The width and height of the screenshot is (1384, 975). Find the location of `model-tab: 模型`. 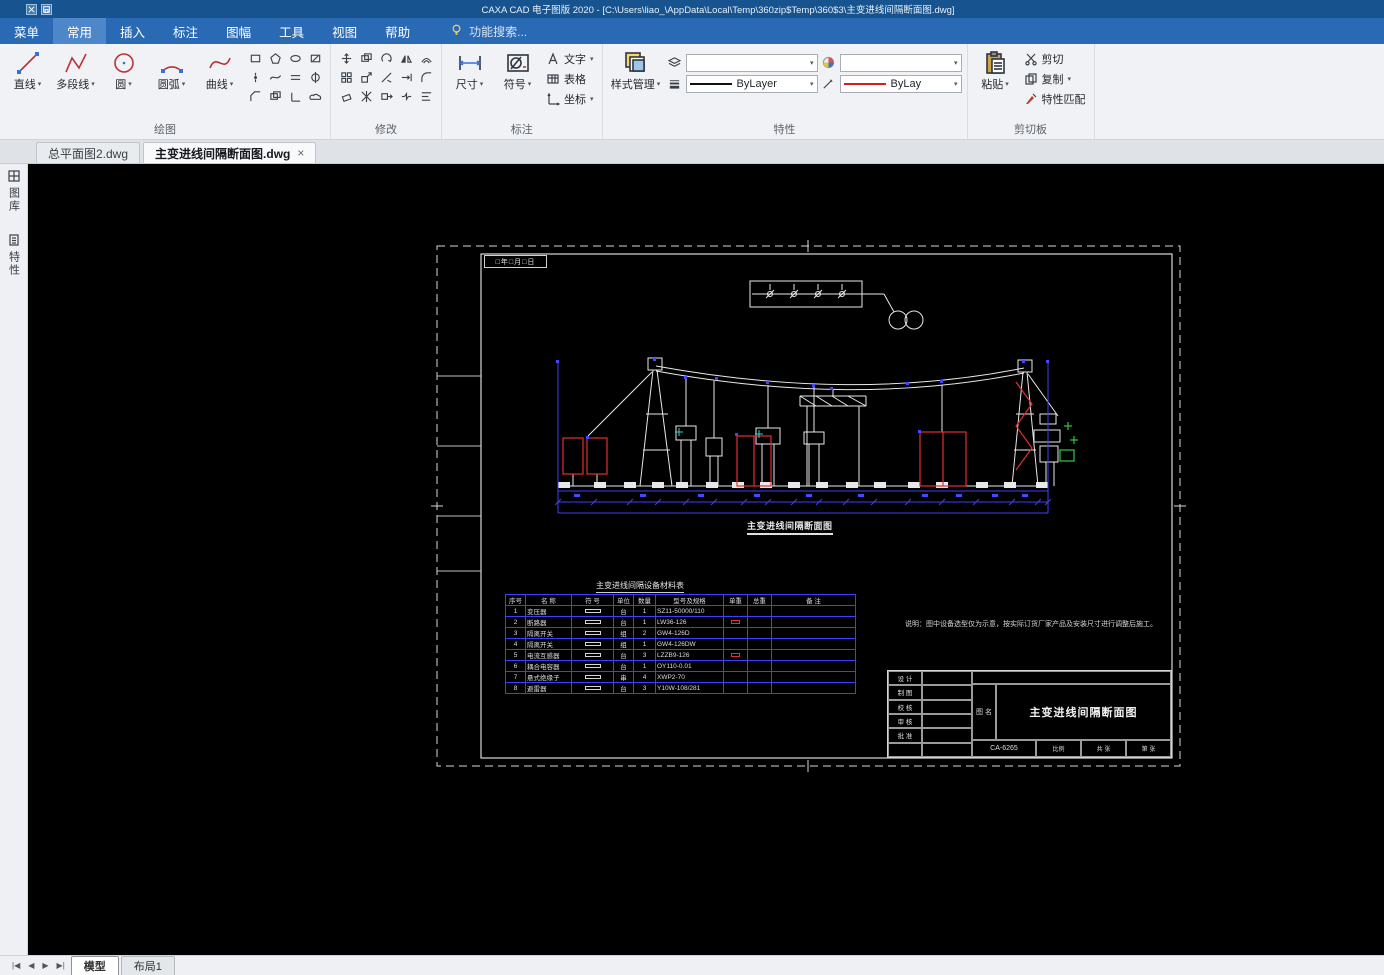

model-tab: 模型 is located at coordinates (94, 965).